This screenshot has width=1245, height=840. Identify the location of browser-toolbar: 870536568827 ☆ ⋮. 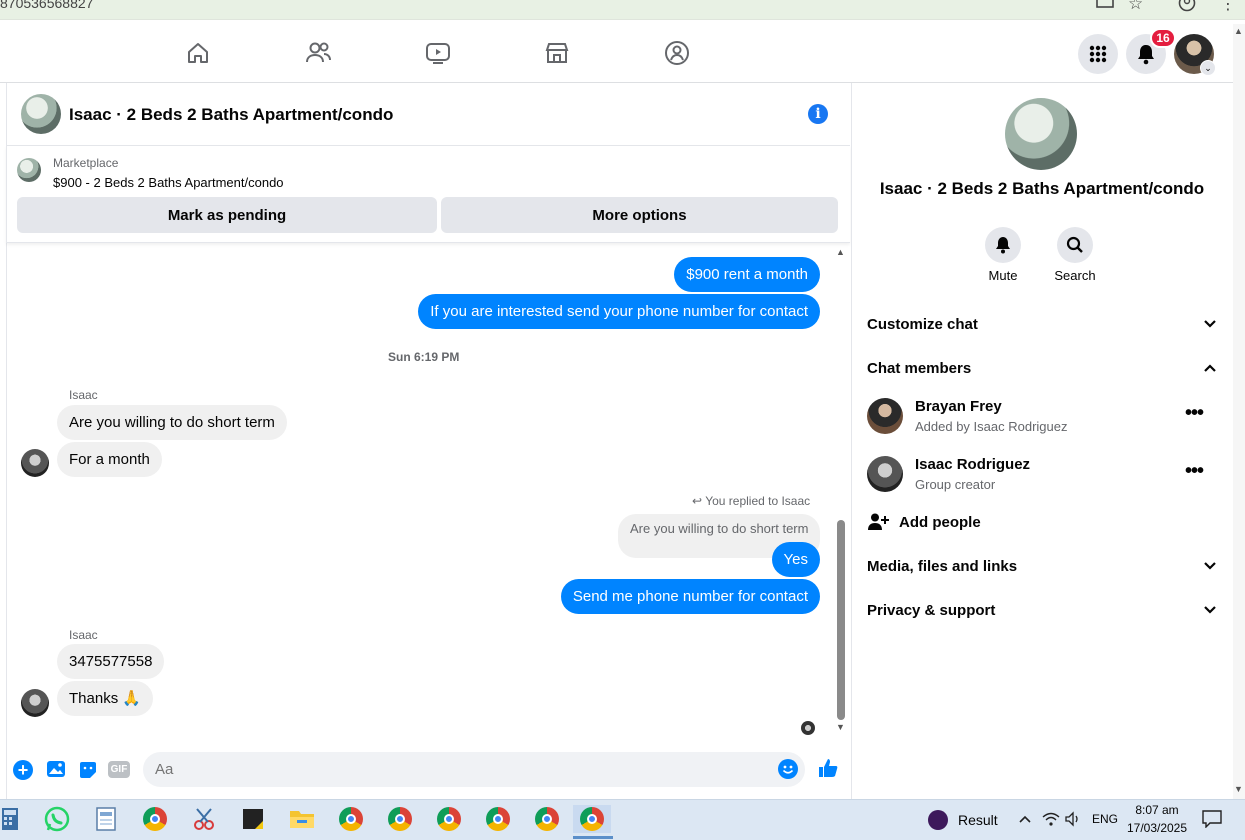
(622, 10).